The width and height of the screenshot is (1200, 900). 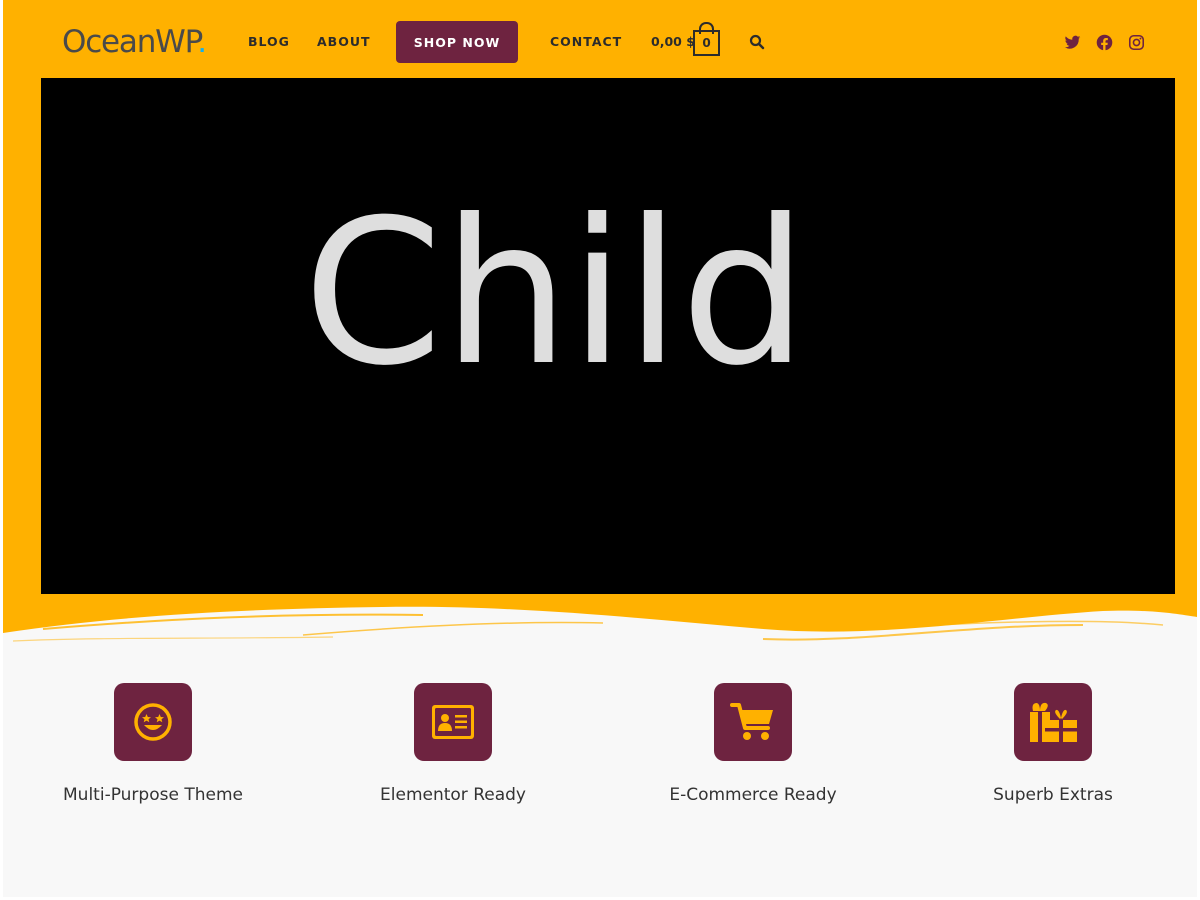 What do you see at coordinates (269, 42) in the screenshot?
I see `nav-blog: BLOG` at bounding box center [269, 42].